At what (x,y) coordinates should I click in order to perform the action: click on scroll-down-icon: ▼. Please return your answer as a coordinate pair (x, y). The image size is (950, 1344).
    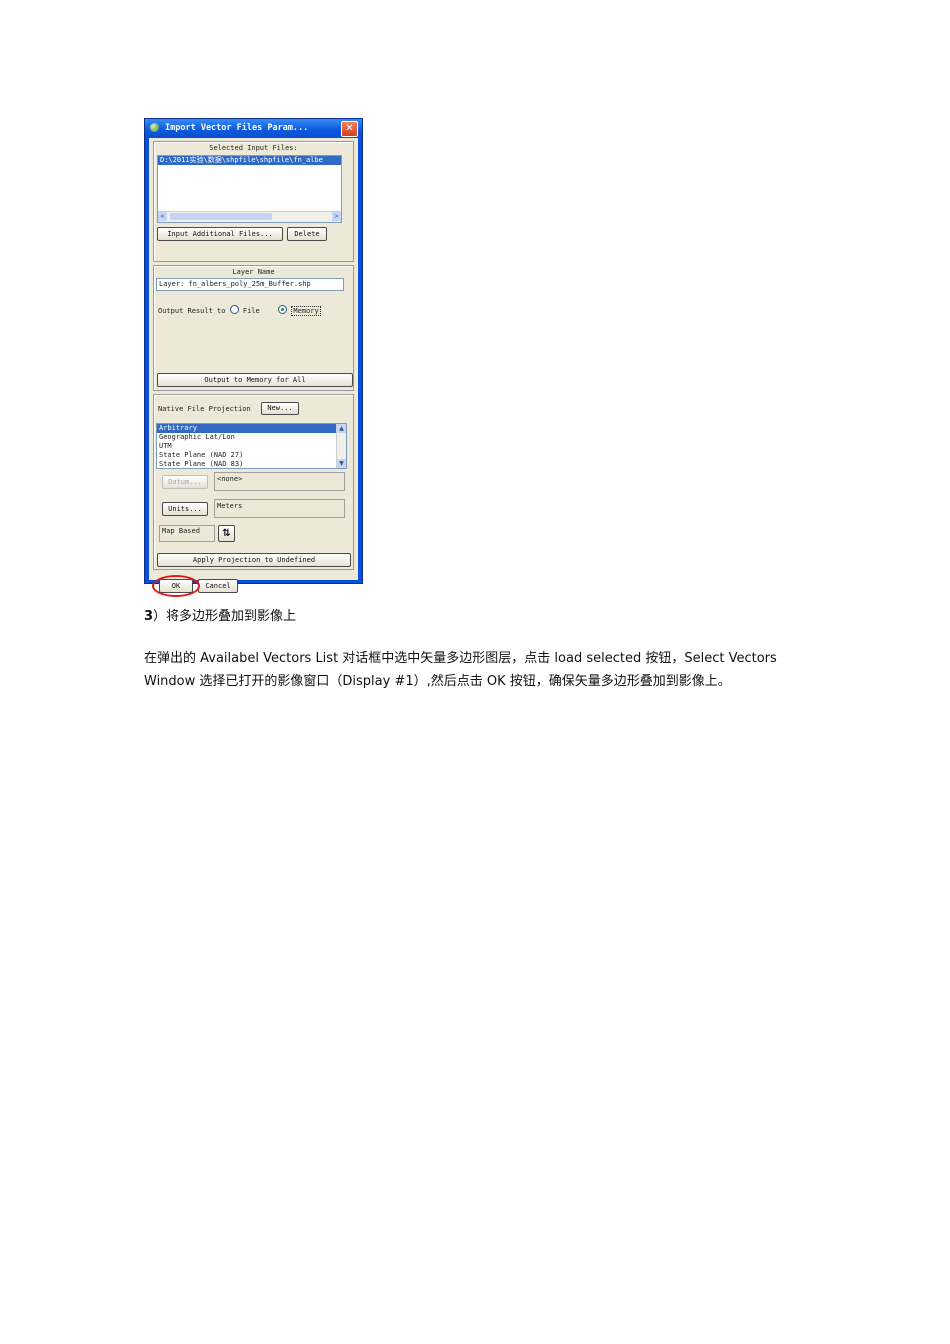
    Looking at the image, I should click on (341, 463).